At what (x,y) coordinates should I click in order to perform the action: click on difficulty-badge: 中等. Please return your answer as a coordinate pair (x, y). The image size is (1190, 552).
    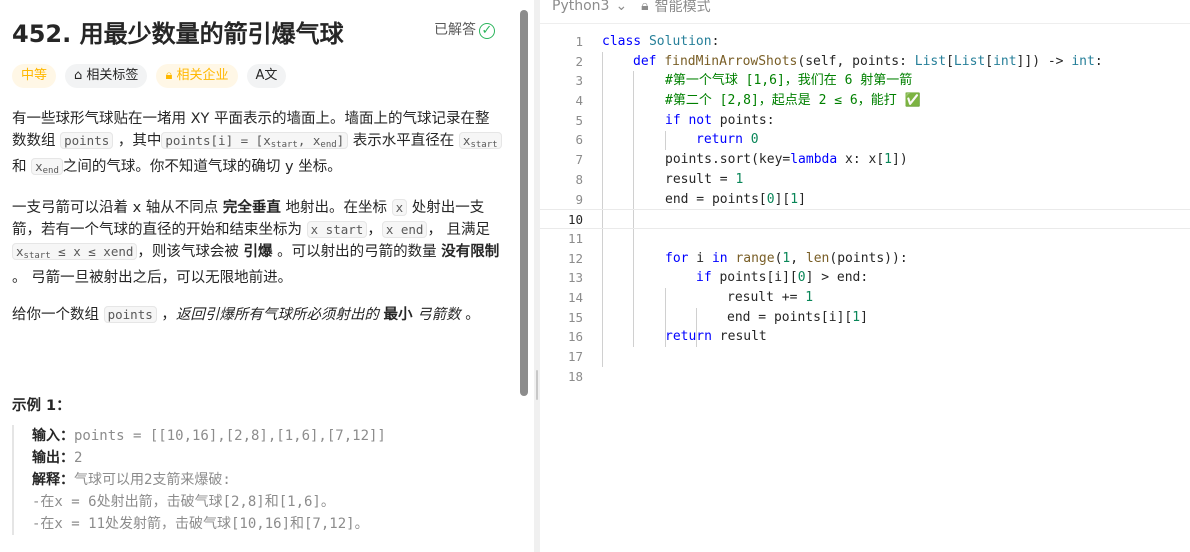
    Looking at the image, I should click on (34, 76).